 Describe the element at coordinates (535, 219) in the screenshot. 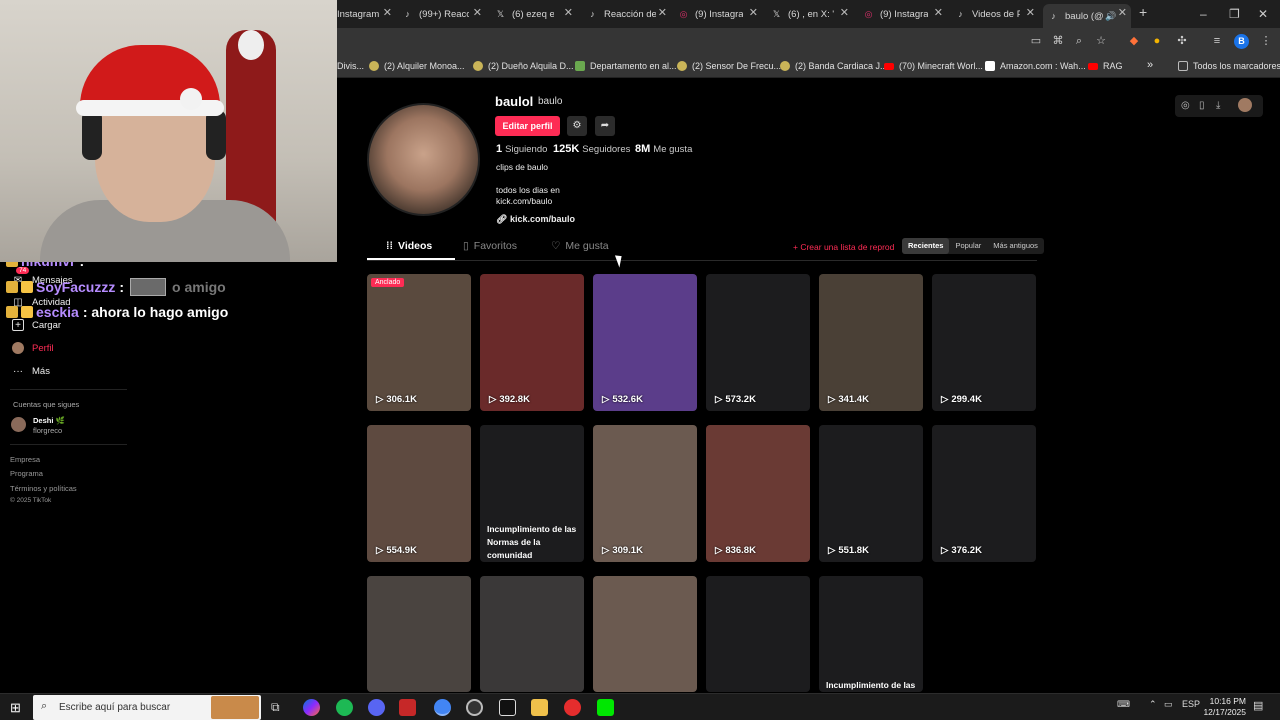

I see `profile-link: 🔗︎ kick.com/baulo` at that location.